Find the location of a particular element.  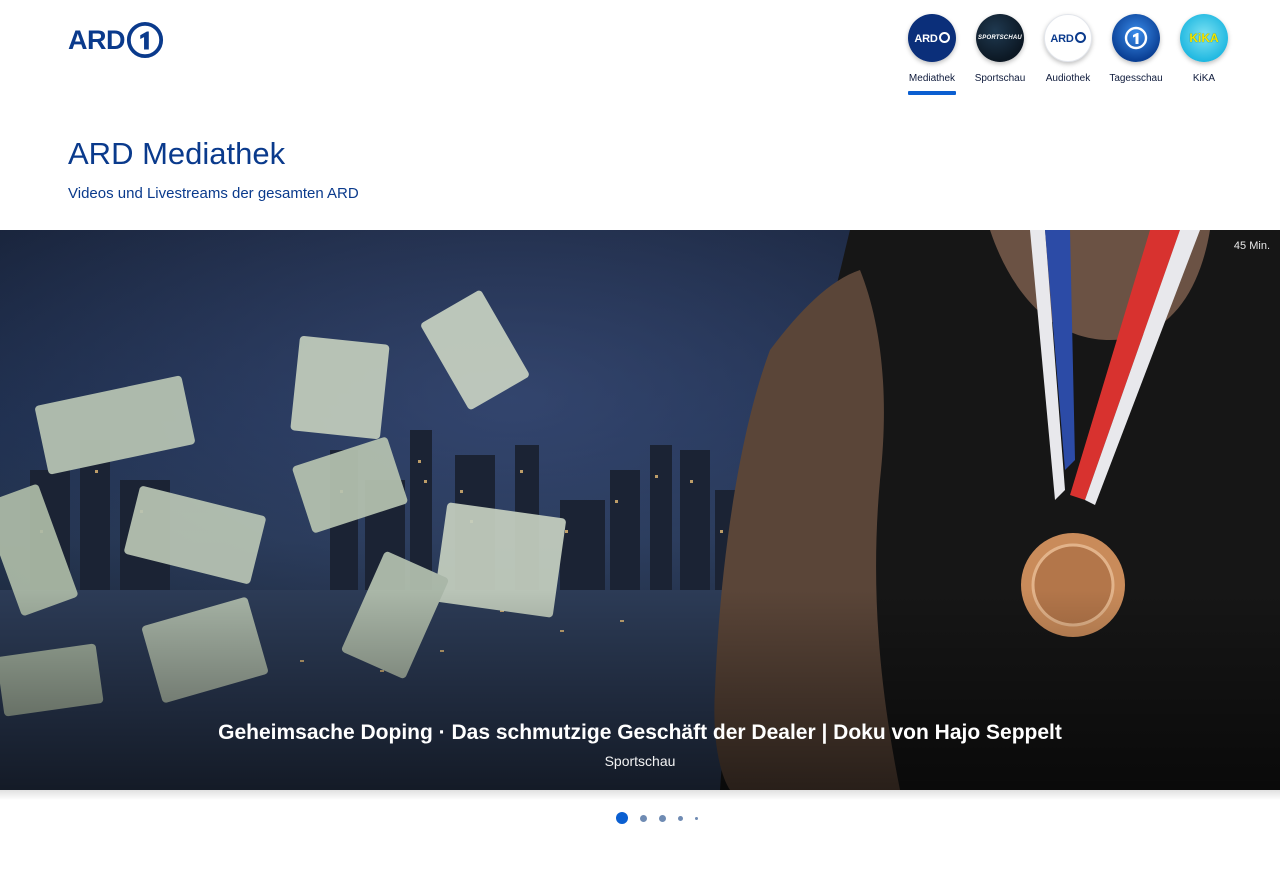

page-subtitle: Videos und Livestreams der gesamten ARD is located at coordinates (213, 193).